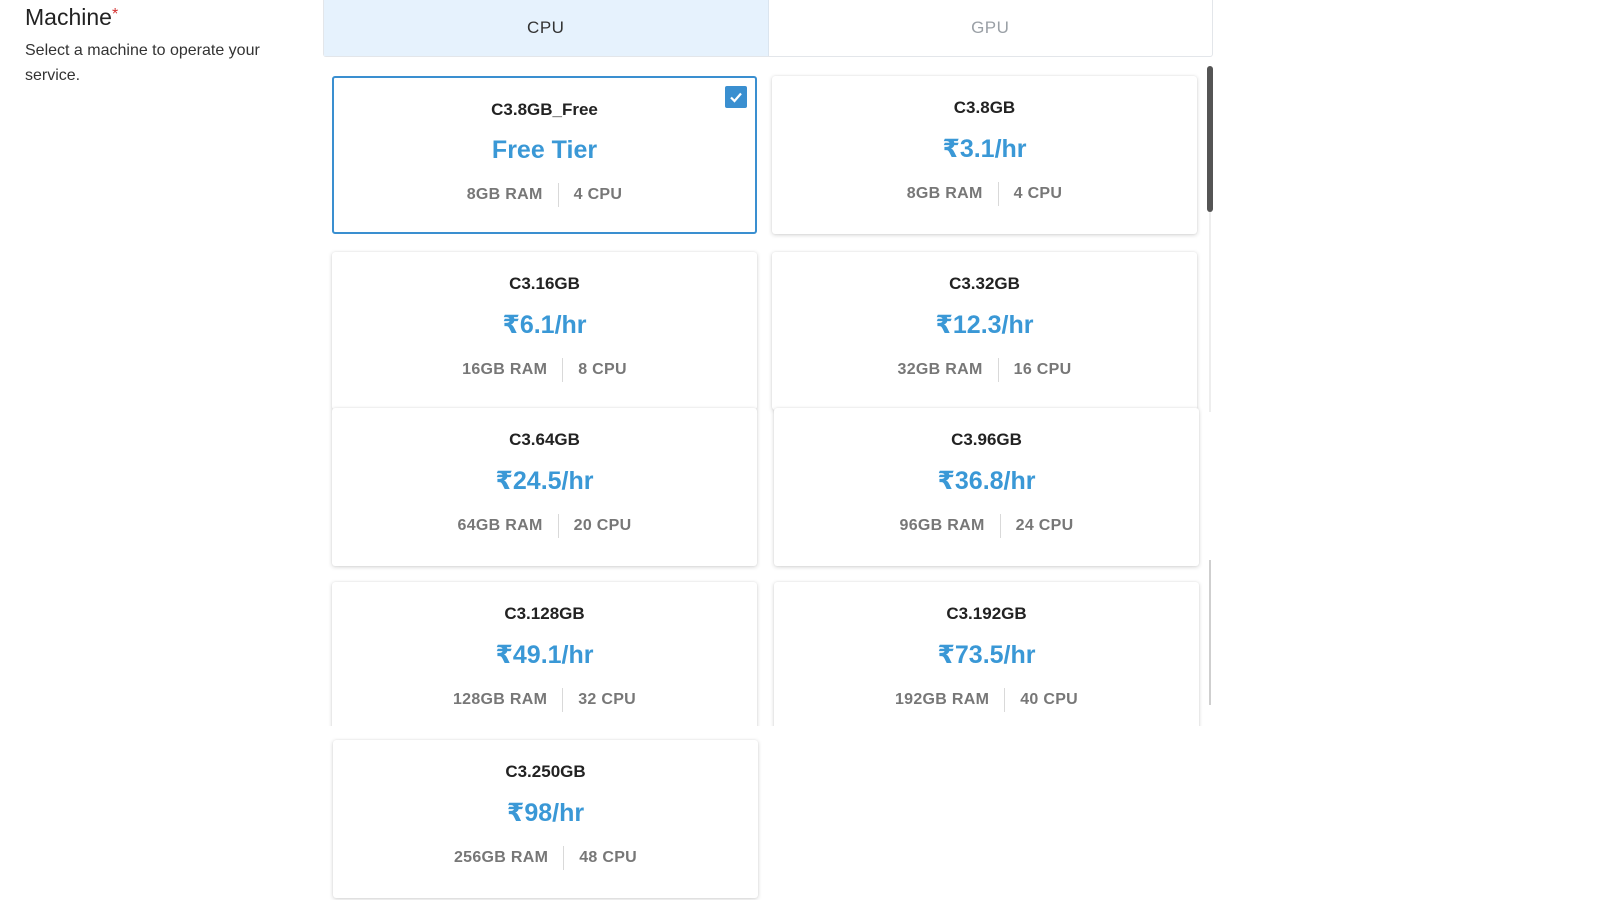 Image resolution: width=1600 pixels, height=900 pixels. What do you see at coordinates (544, 613) in the screenshot?
I see `machine-name: C3.128GB` at bounding box center [544, 613].